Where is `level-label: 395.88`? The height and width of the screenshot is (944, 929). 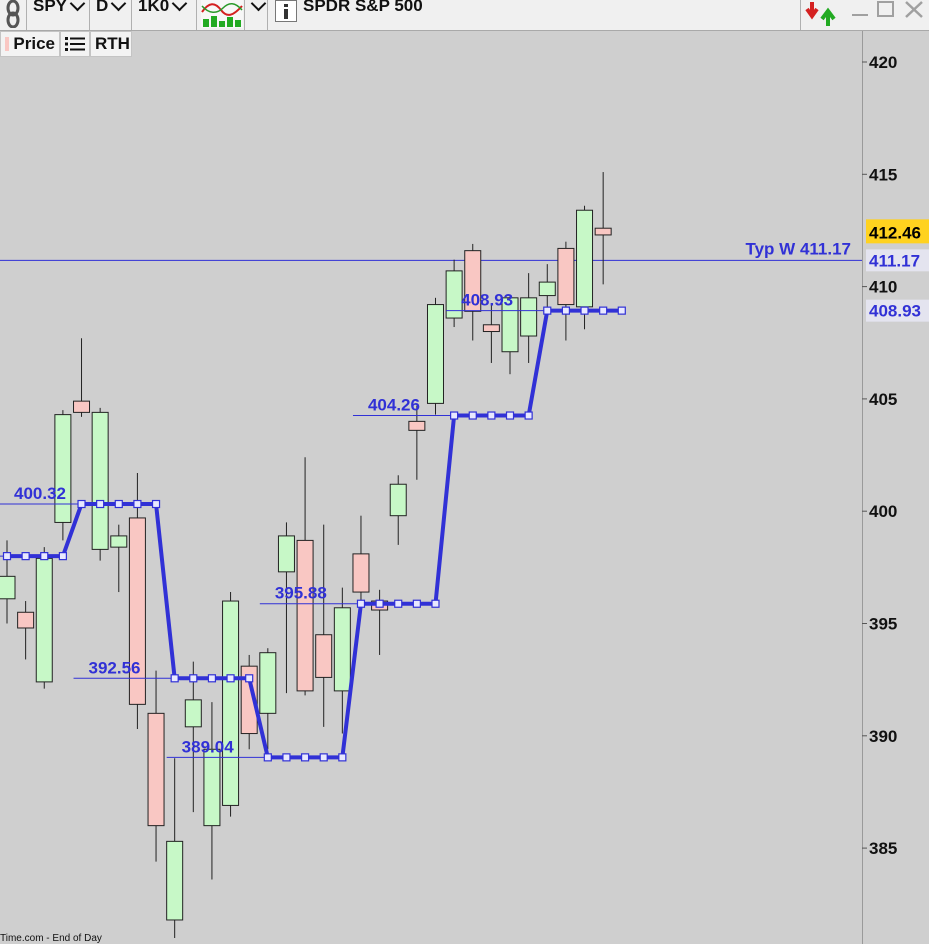 level-label: 395.88 is located at coordinates (301, 593).